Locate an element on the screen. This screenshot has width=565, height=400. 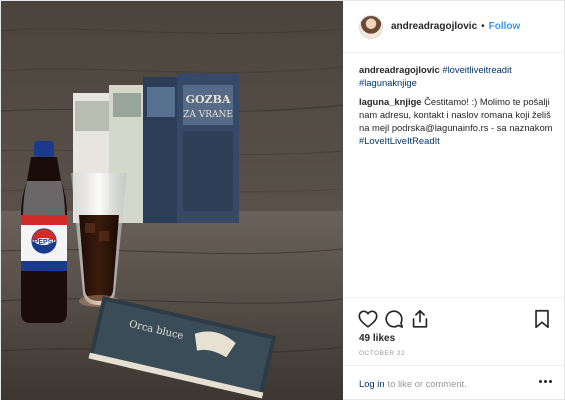
login-bar: Log in to like or comment. is located at coordinates (454, 382).